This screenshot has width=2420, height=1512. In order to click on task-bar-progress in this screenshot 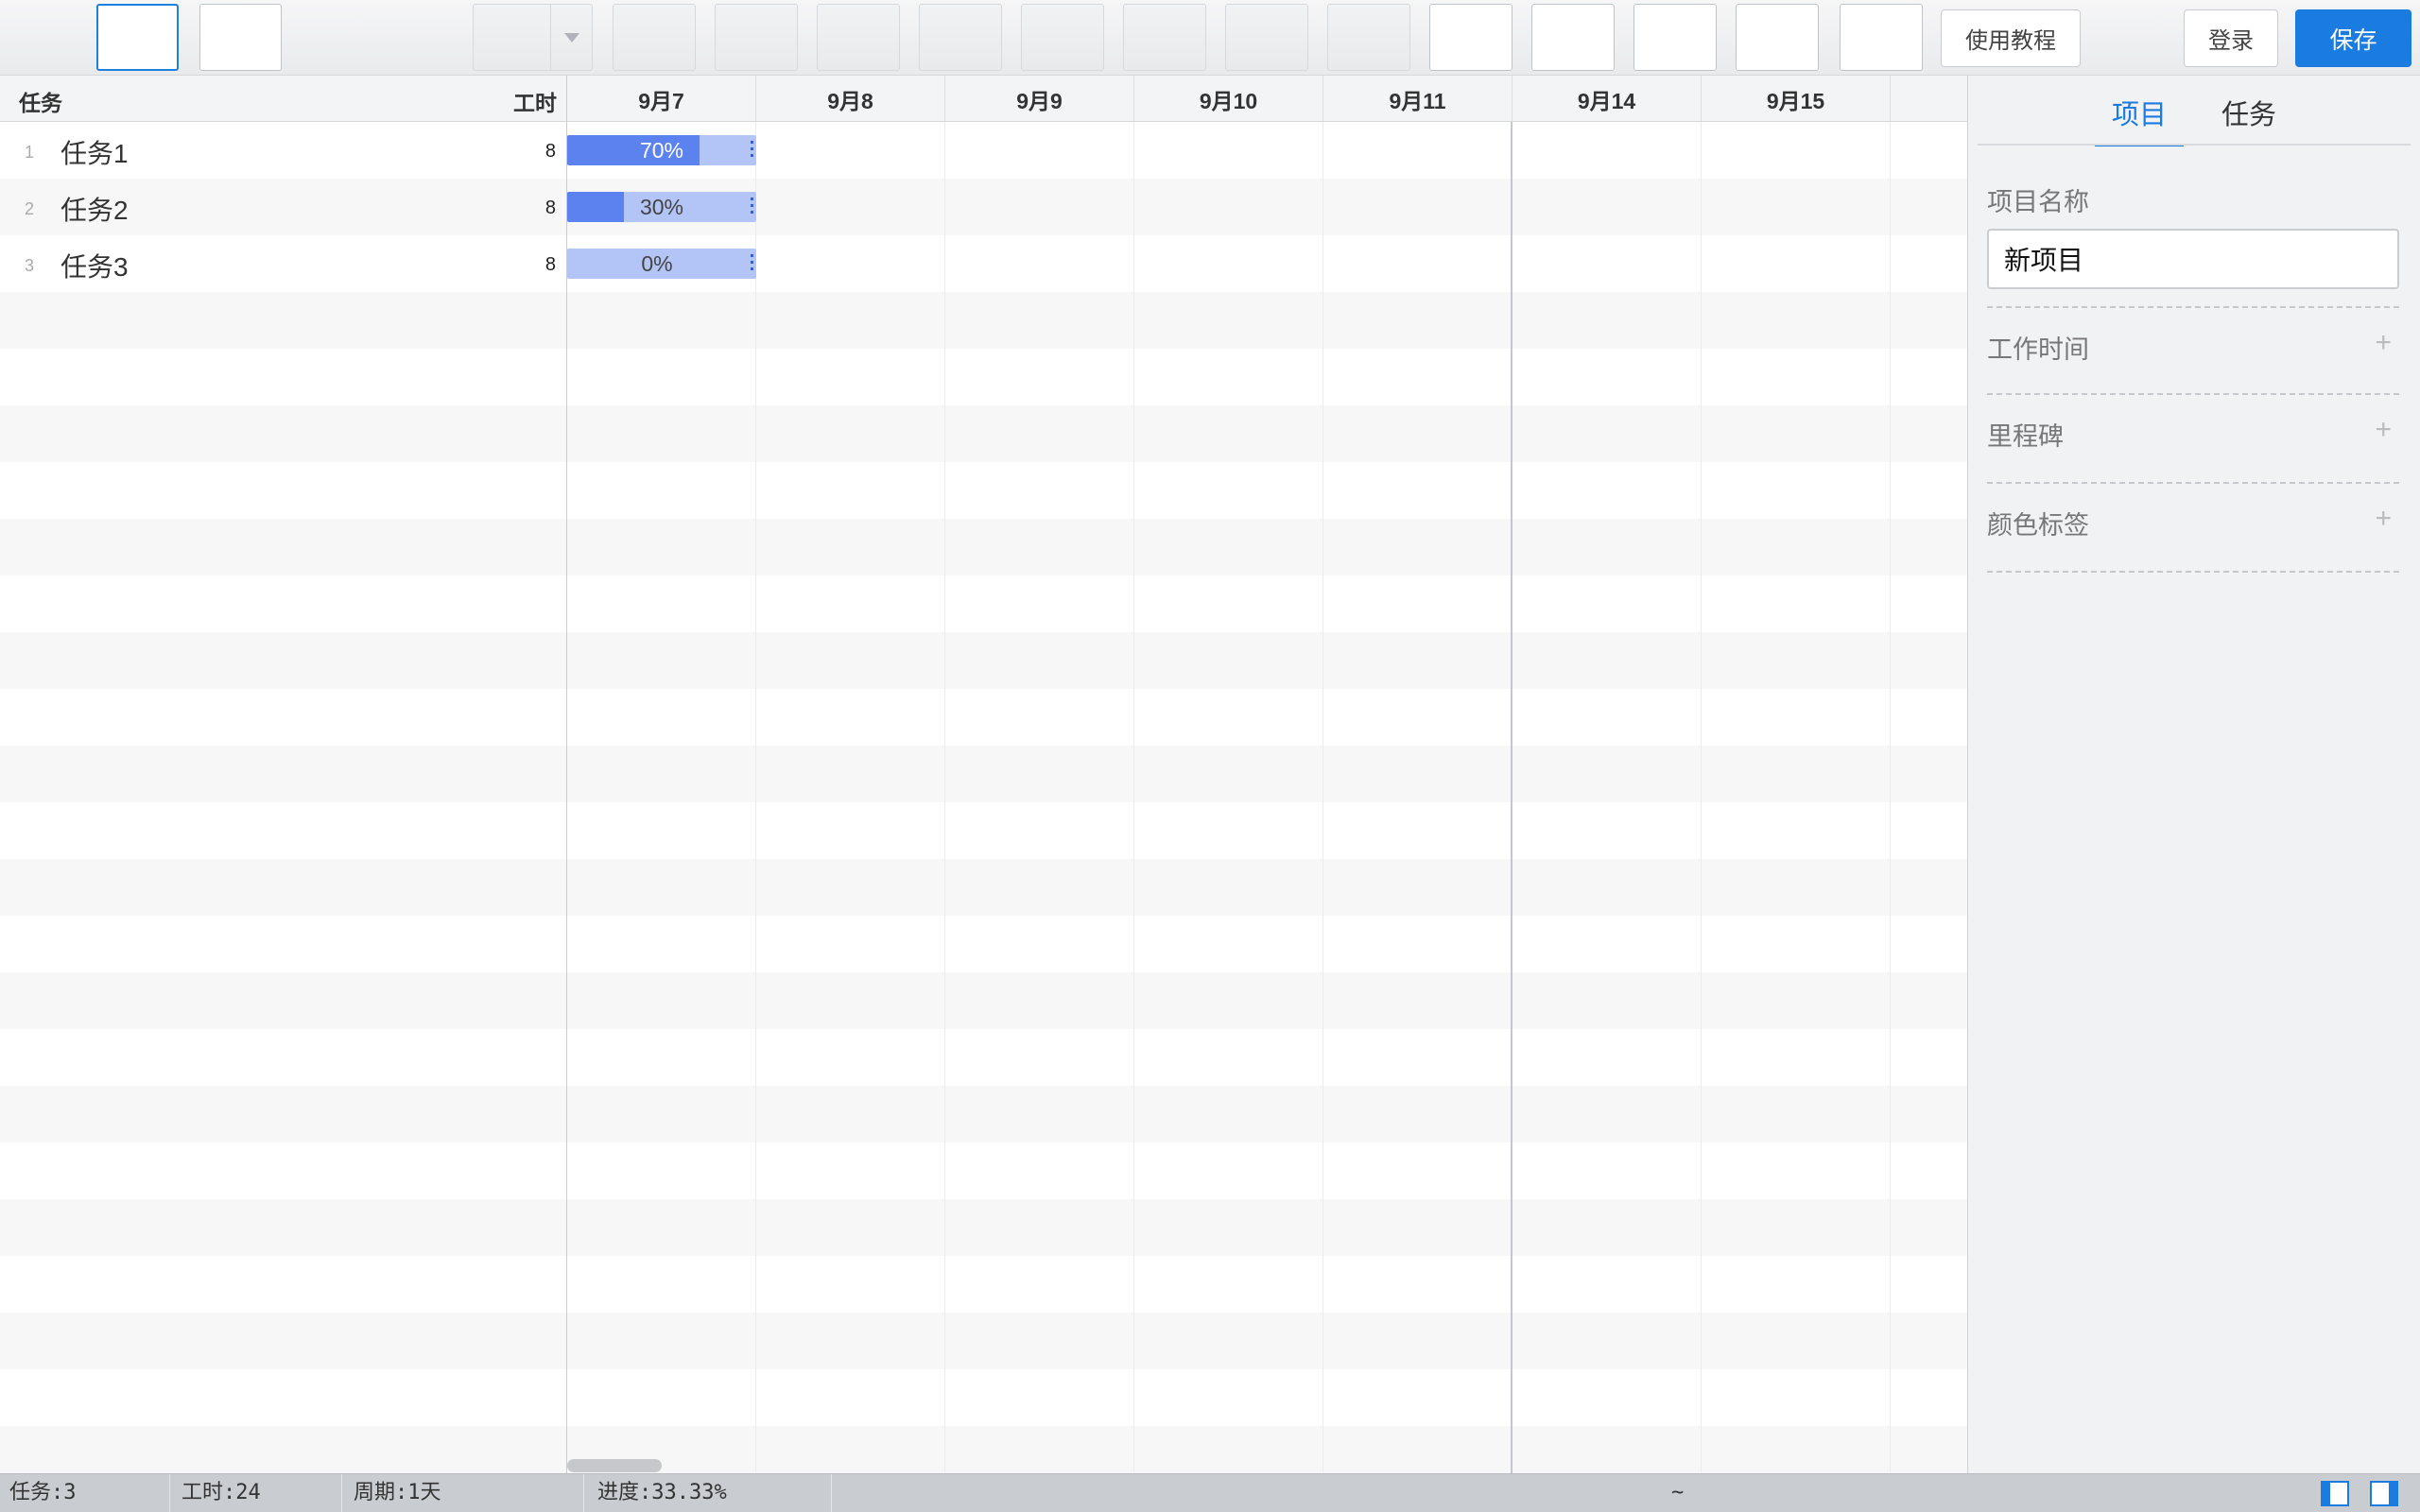, I will do `click(595, 207)`.